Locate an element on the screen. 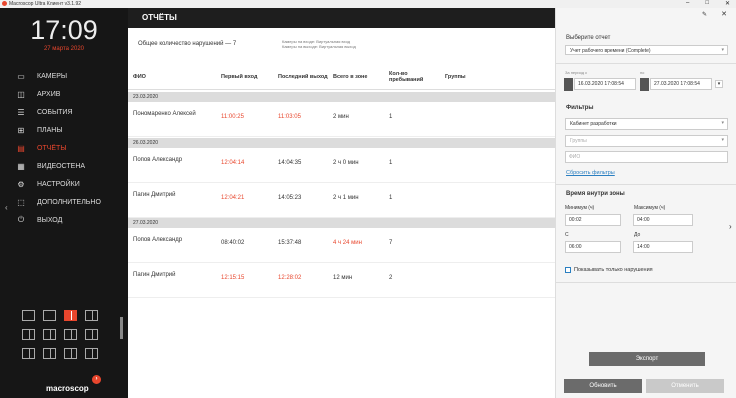 This screenshot has height=398, width=736. col-first-entry: Первый вход is located at coordinates (246, 77).